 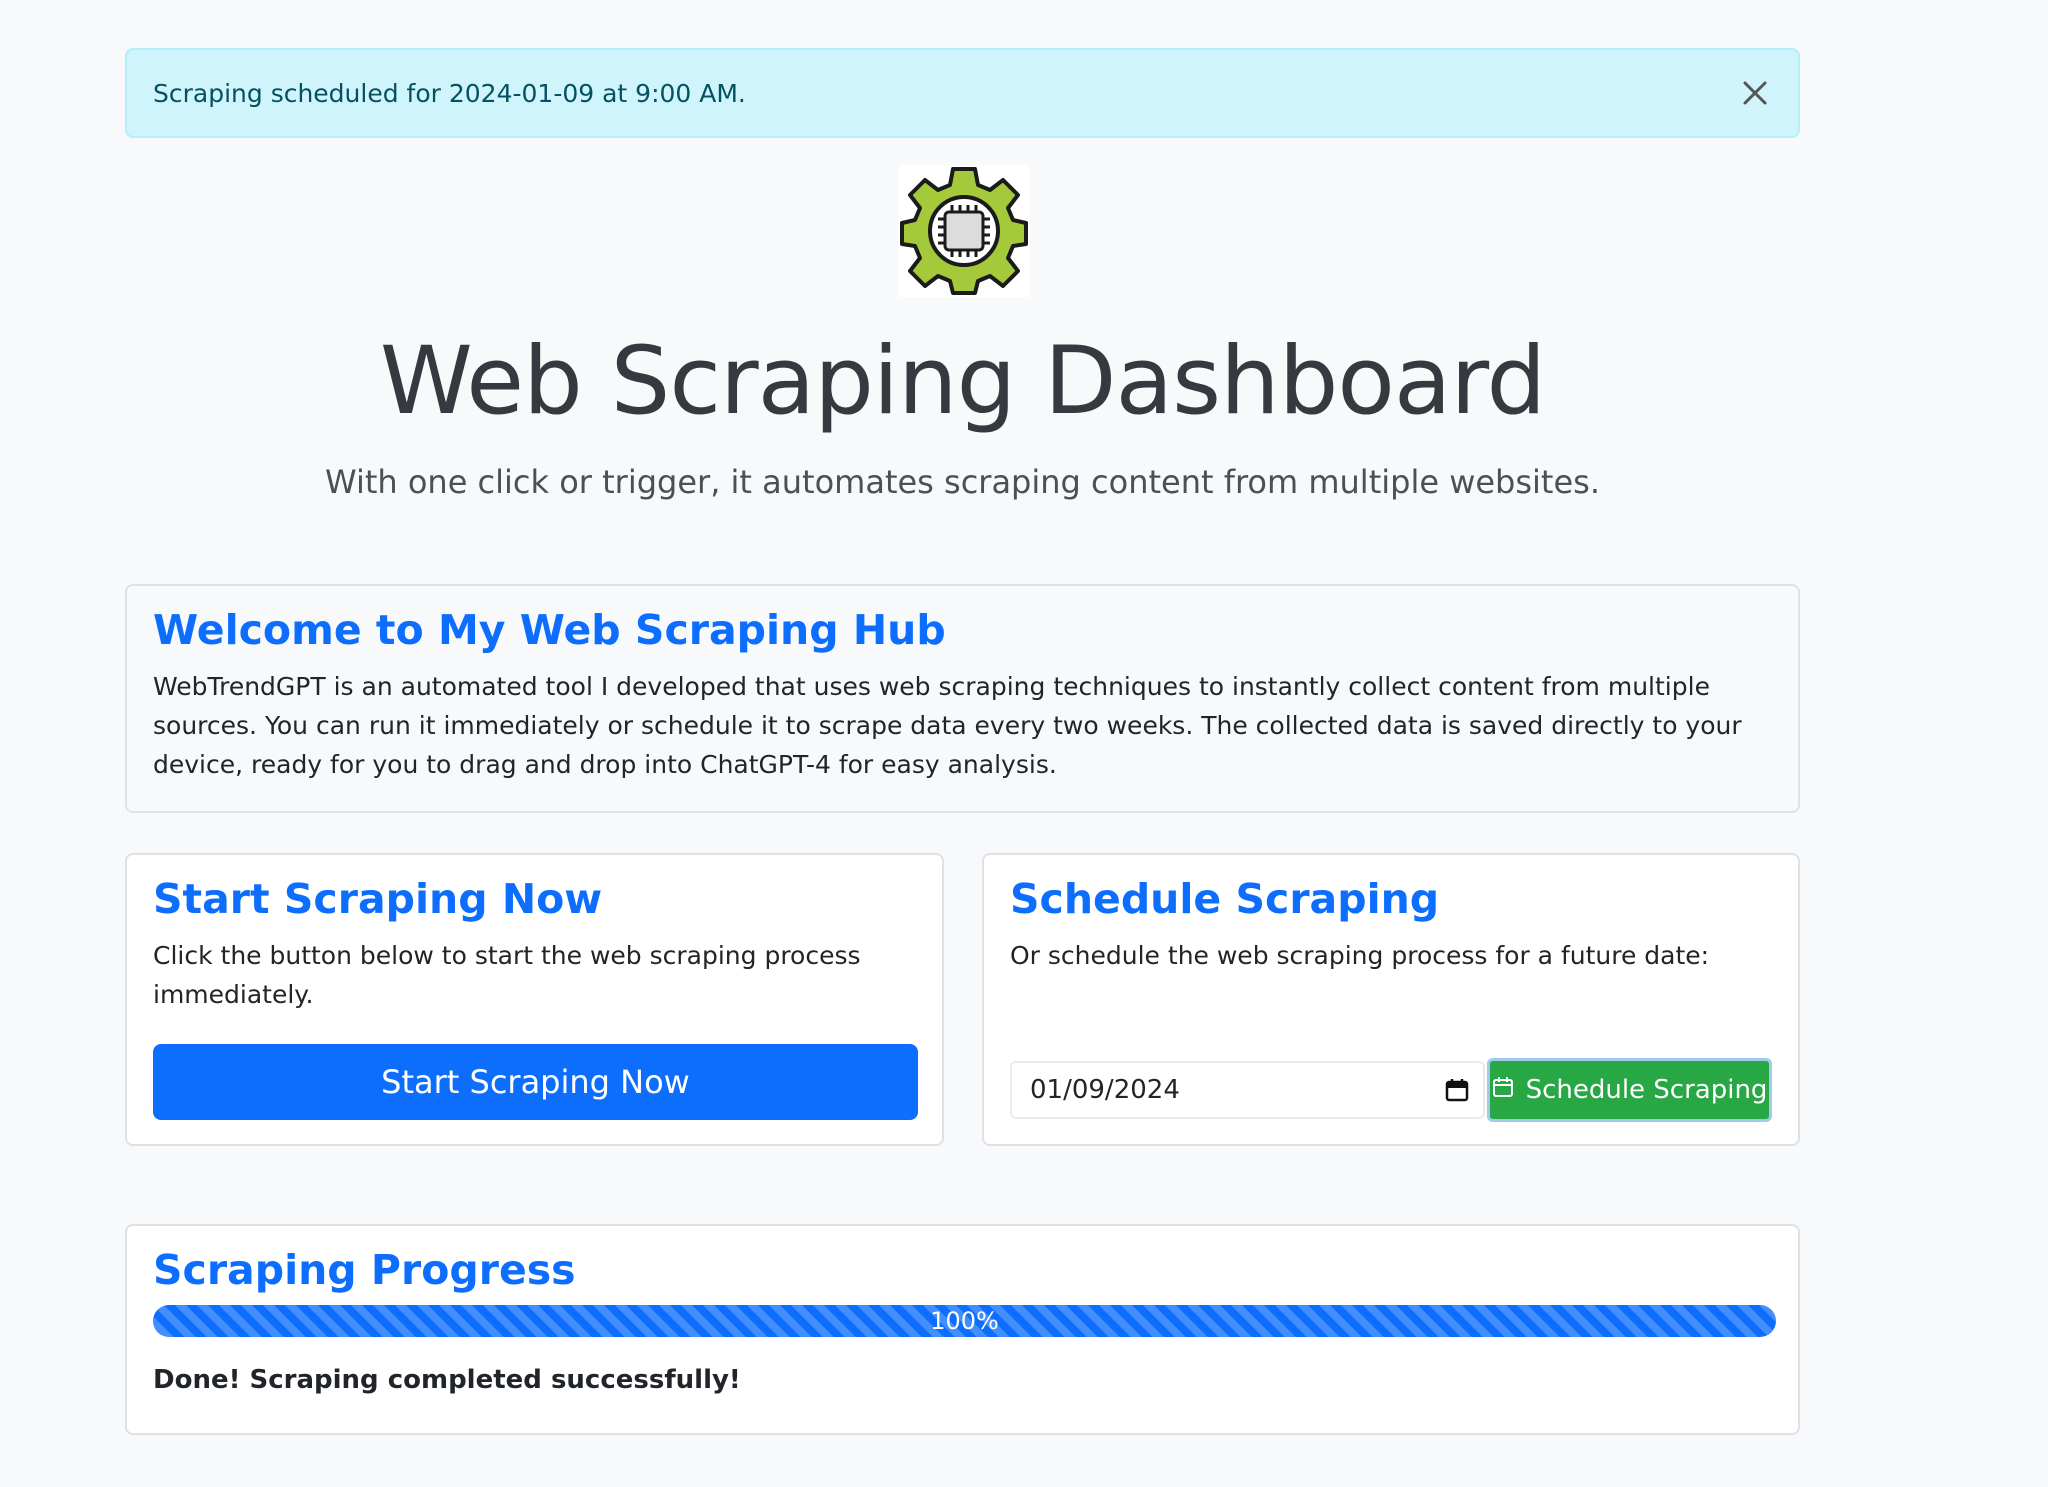 What do you see at coordinates (1646, 1090) in the screenshot?
I see `schedule-button-label: Schedule Scraping` at bounding box center [1646, 1090].